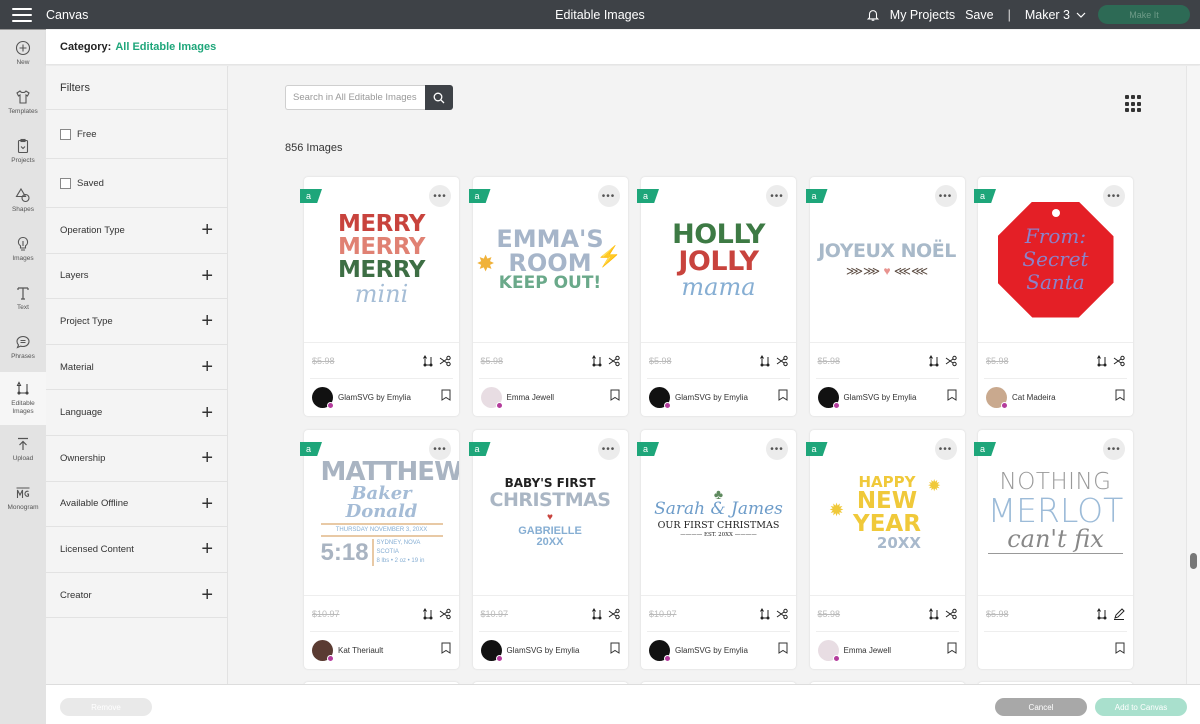  I want to click on make-it-button: Make It, so click(1144, 14).